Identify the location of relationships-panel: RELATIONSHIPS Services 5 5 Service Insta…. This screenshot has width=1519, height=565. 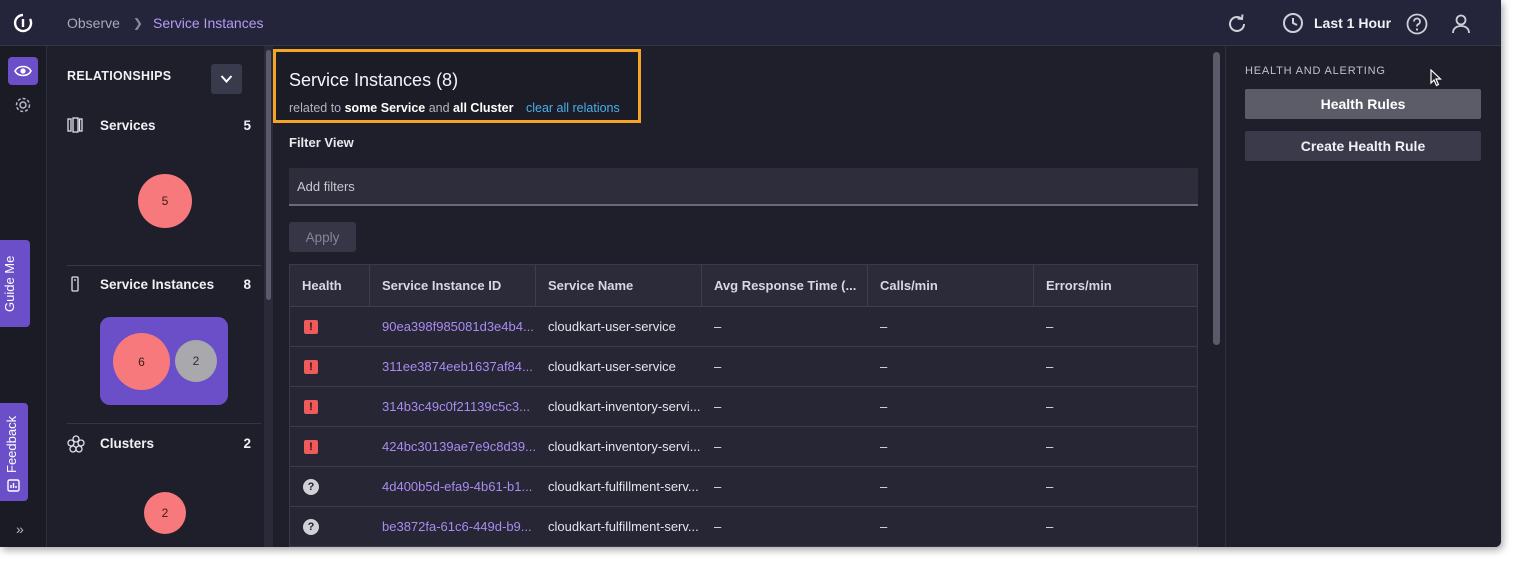
(155, 296).